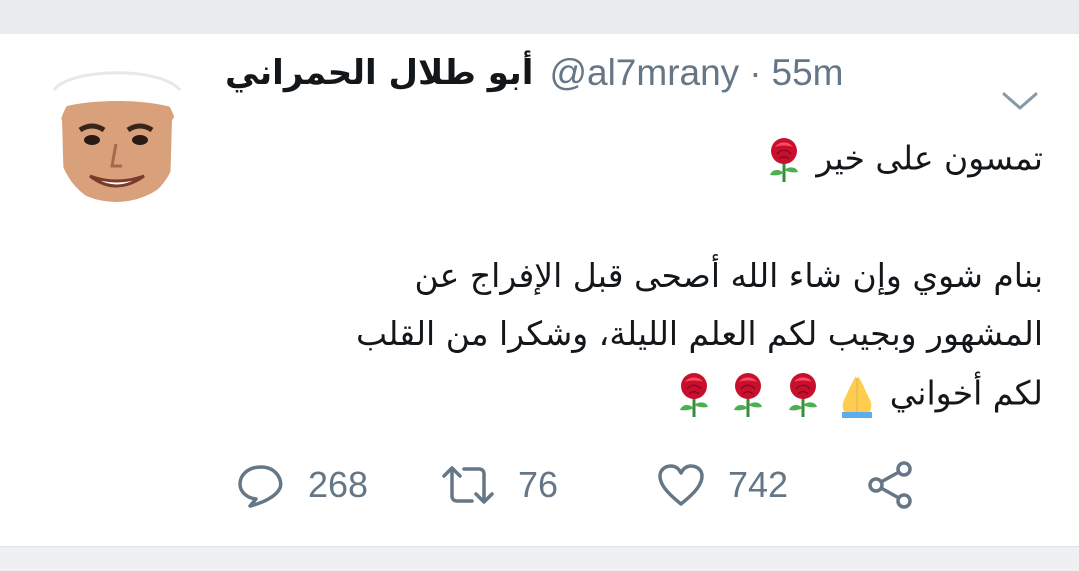 The width and height of the screenshot is (1079, 571). I want to click on folded-hands-emoji, so click(857, 395).